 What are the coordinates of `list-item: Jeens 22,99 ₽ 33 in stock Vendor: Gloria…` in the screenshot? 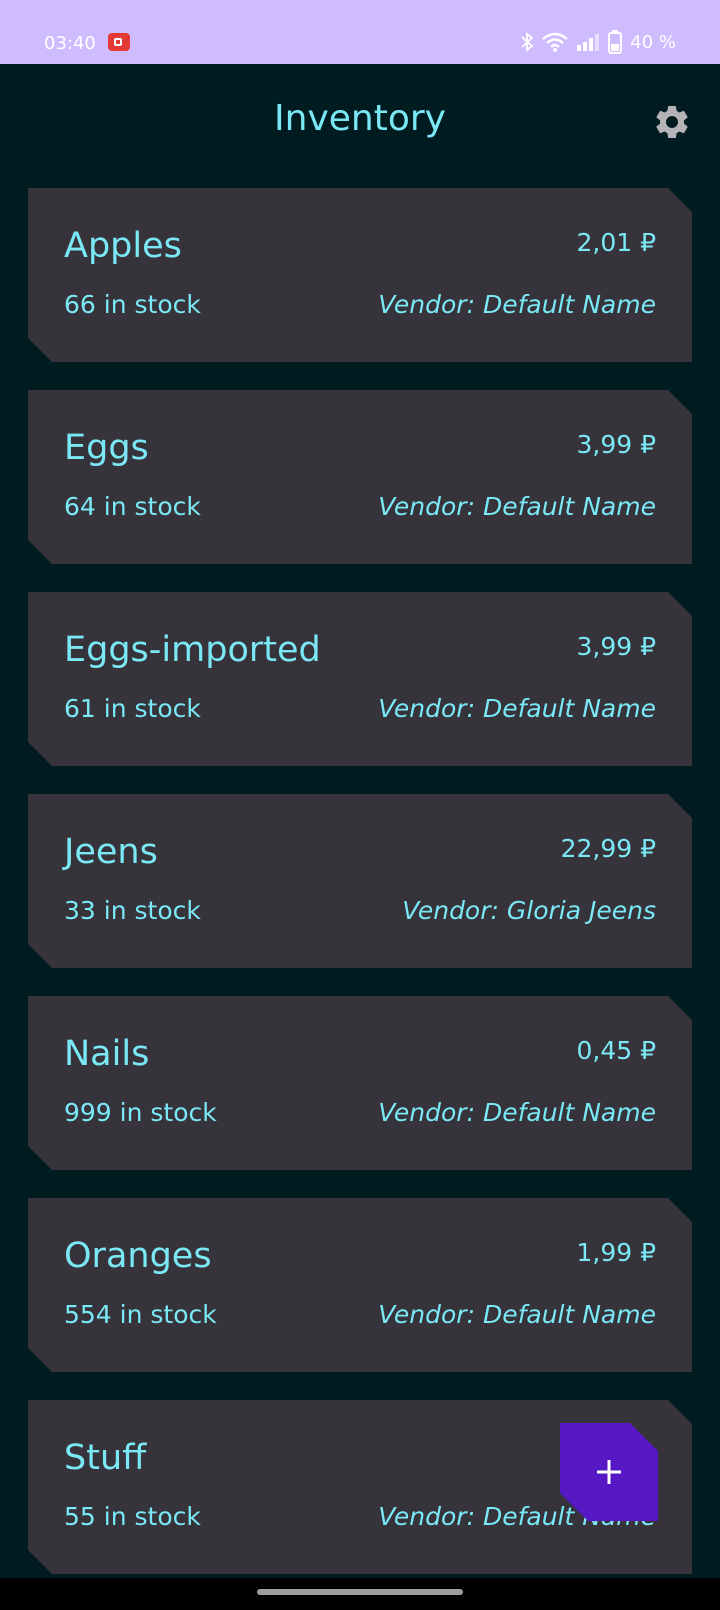 It's located at (360, 881).